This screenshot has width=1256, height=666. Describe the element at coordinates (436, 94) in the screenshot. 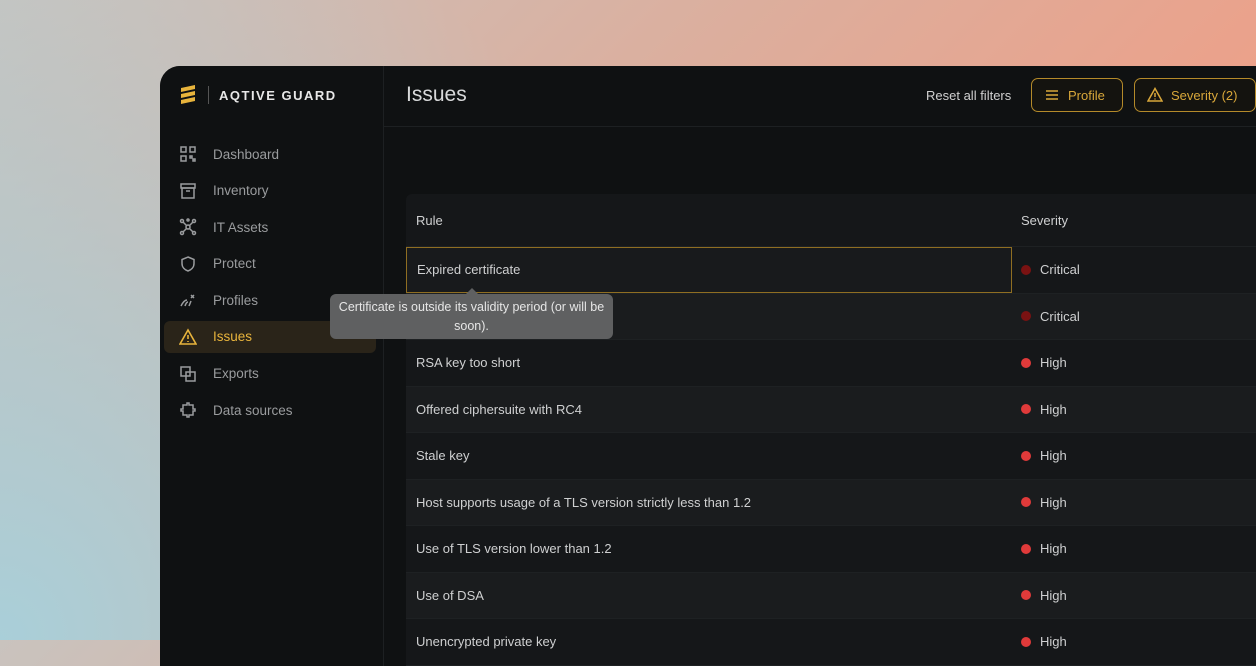

I see `page-title: Issues` at that location.